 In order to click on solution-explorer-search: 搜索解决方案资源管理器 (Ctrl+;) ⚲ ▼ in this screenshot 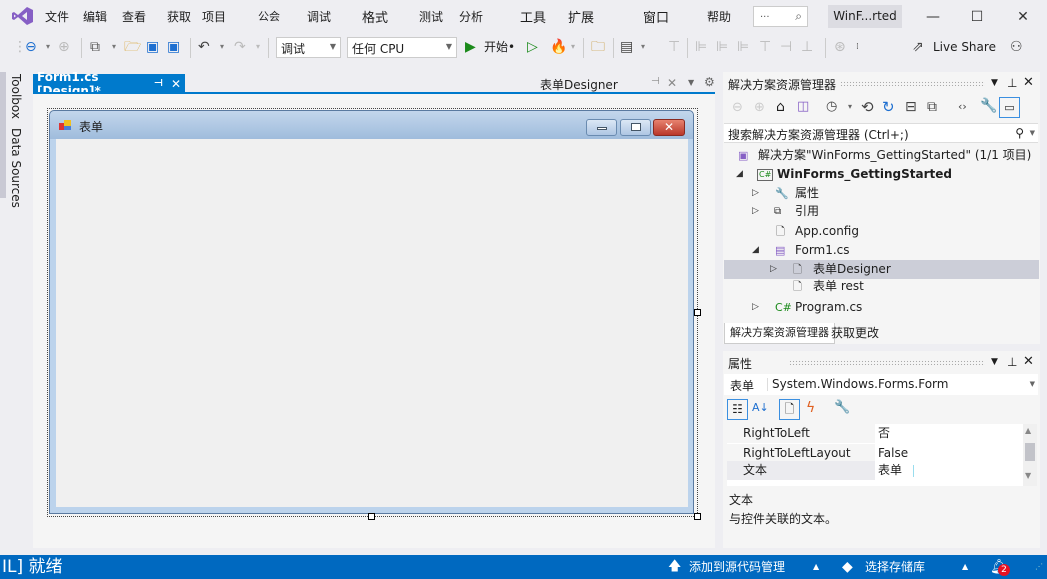, I will do `click(881, 133)`.